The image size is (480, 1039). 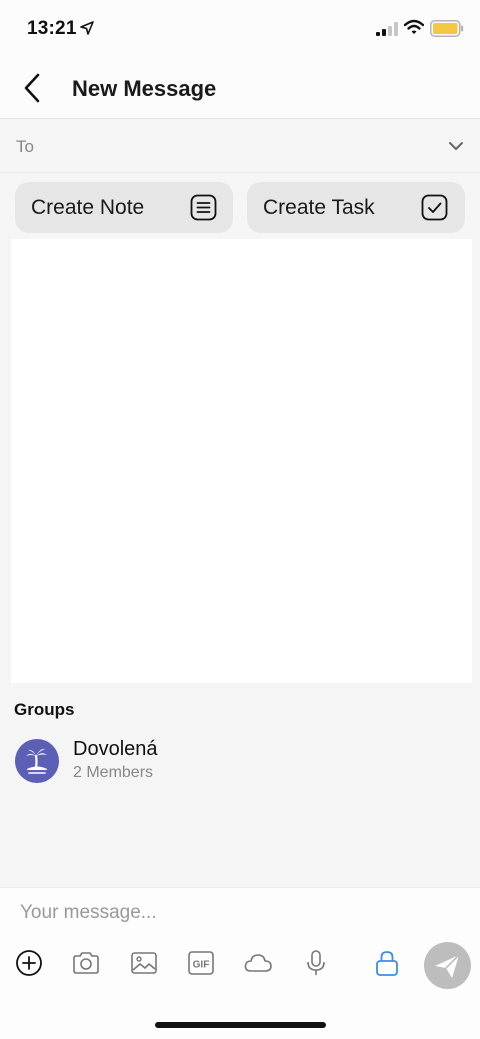 What do you see at coordinates (240, 1025) in the screenshot?
I see `home-indicator` at bounding box center [240, 1025].